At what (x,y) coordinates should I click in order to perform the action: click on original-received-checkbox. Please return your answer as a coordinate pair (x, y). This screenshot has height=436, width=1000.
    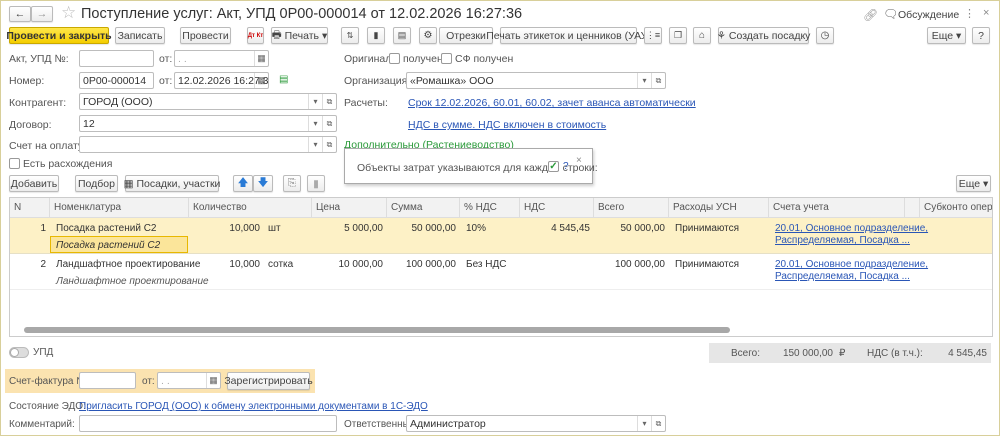
    Looking at the image, I should click on (394, 58).